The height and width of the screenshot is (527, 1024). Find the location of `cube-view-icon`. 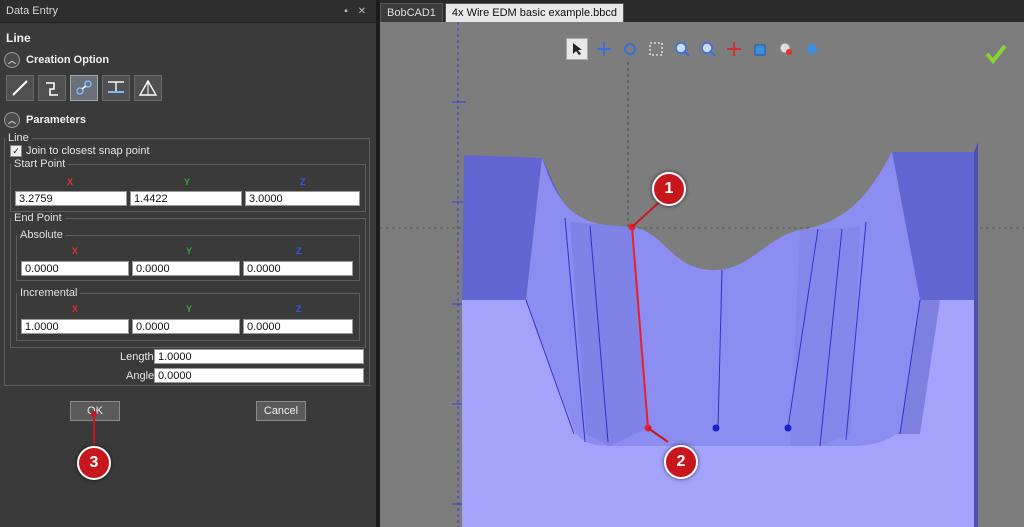

cube-view-icon is located at coordinates (760, 49).